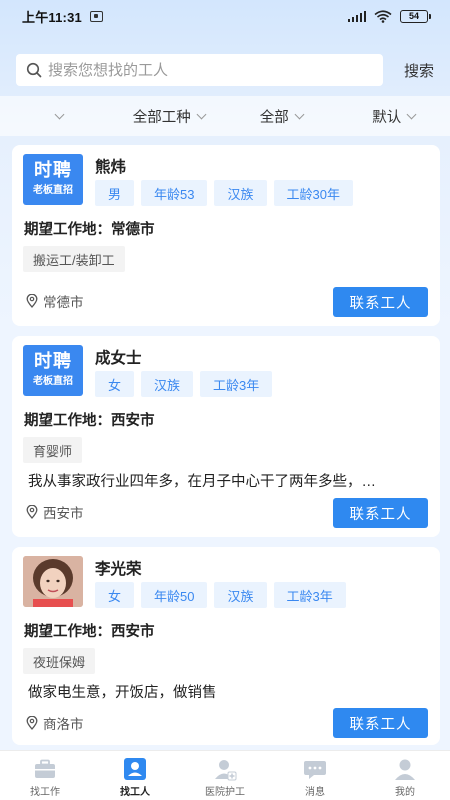 The image size is (450, 800). What do you see at coordinates (118, 358) in the screenshot?
I see `worker-name: 成女士` at bounding box center [118, 358].